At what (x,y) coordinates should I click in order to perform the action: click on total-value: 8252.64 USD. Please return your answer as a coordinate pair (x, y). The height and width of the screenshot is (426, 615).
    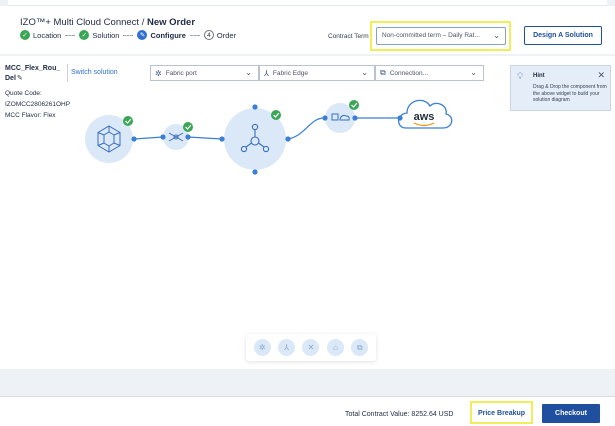
    Looking at the image, I should click on (432, 414).